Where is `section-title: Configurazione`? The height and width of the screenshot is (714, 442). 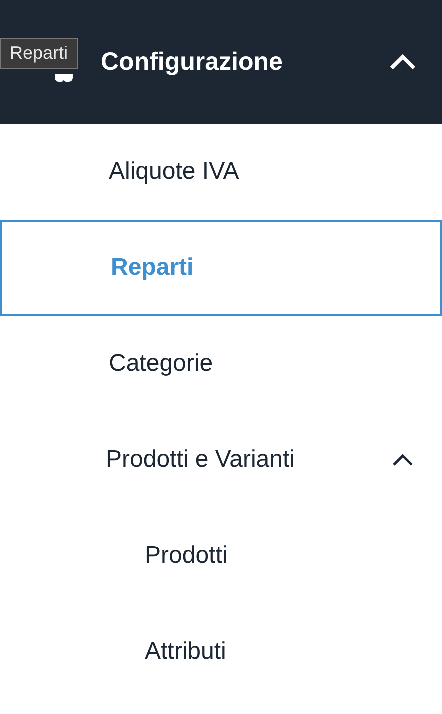
section-title: Configurazione is located at coordinates (192, 62).